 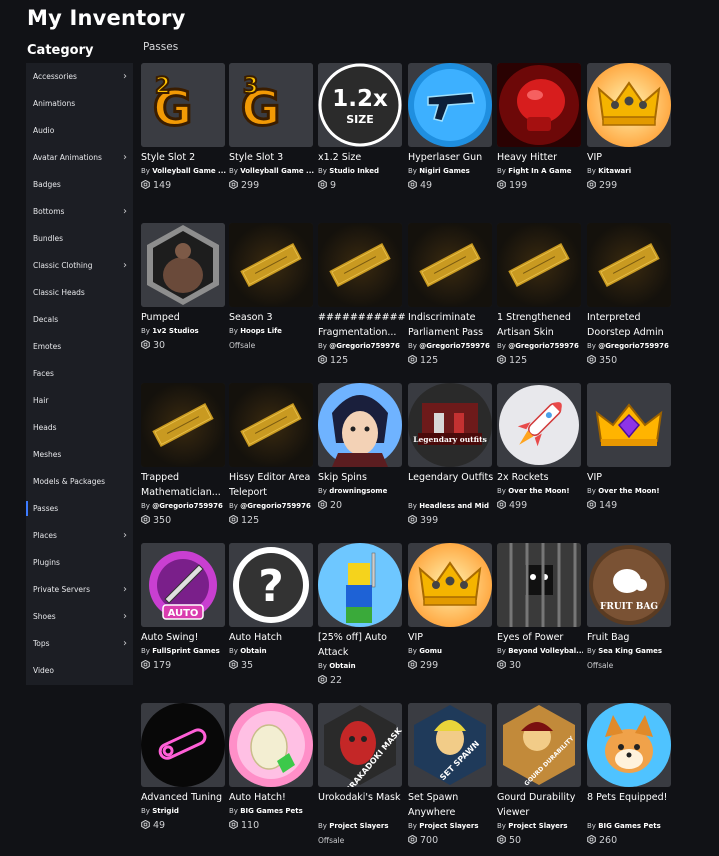 I want to click on pass-card: 1.2x SIZE x1.2 Size By Studio Inked 9, so click(x=360, y=138).